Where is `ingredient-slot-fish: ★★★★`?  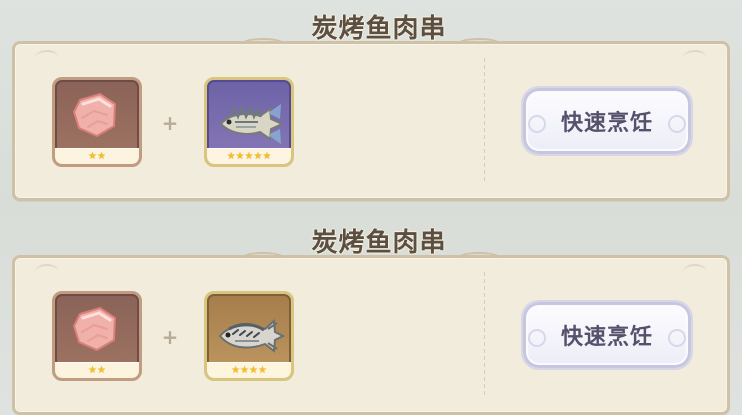
ingredient-slot-fish: ★★★★ is located at coordinates (249, 336).